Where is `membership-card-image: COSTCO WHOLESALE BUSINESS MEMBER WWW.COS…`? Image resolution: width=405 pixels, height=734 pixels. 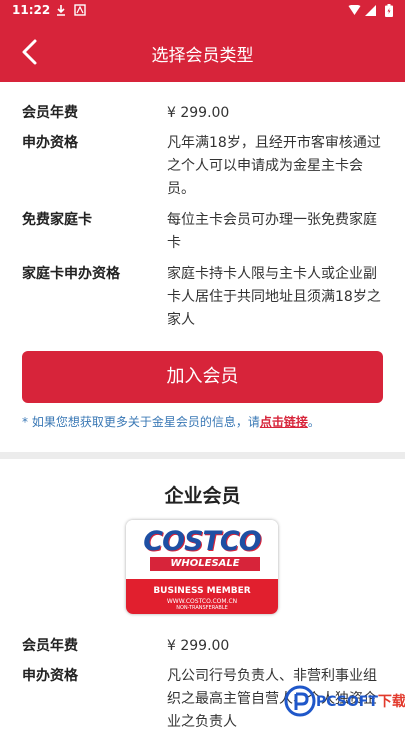
membership-card-image: COSTCO WHOLESALE BUSINESS MEMBER WWW.COS… is located at coordinates (202, 567).